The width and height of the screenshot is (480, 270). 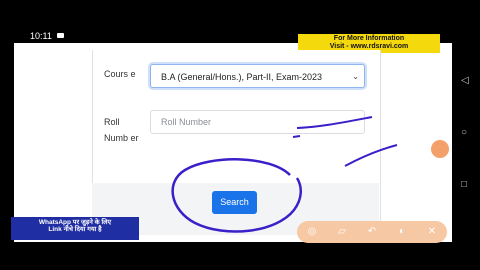 I want to click on ink-tick, so click(x=296, y=136).